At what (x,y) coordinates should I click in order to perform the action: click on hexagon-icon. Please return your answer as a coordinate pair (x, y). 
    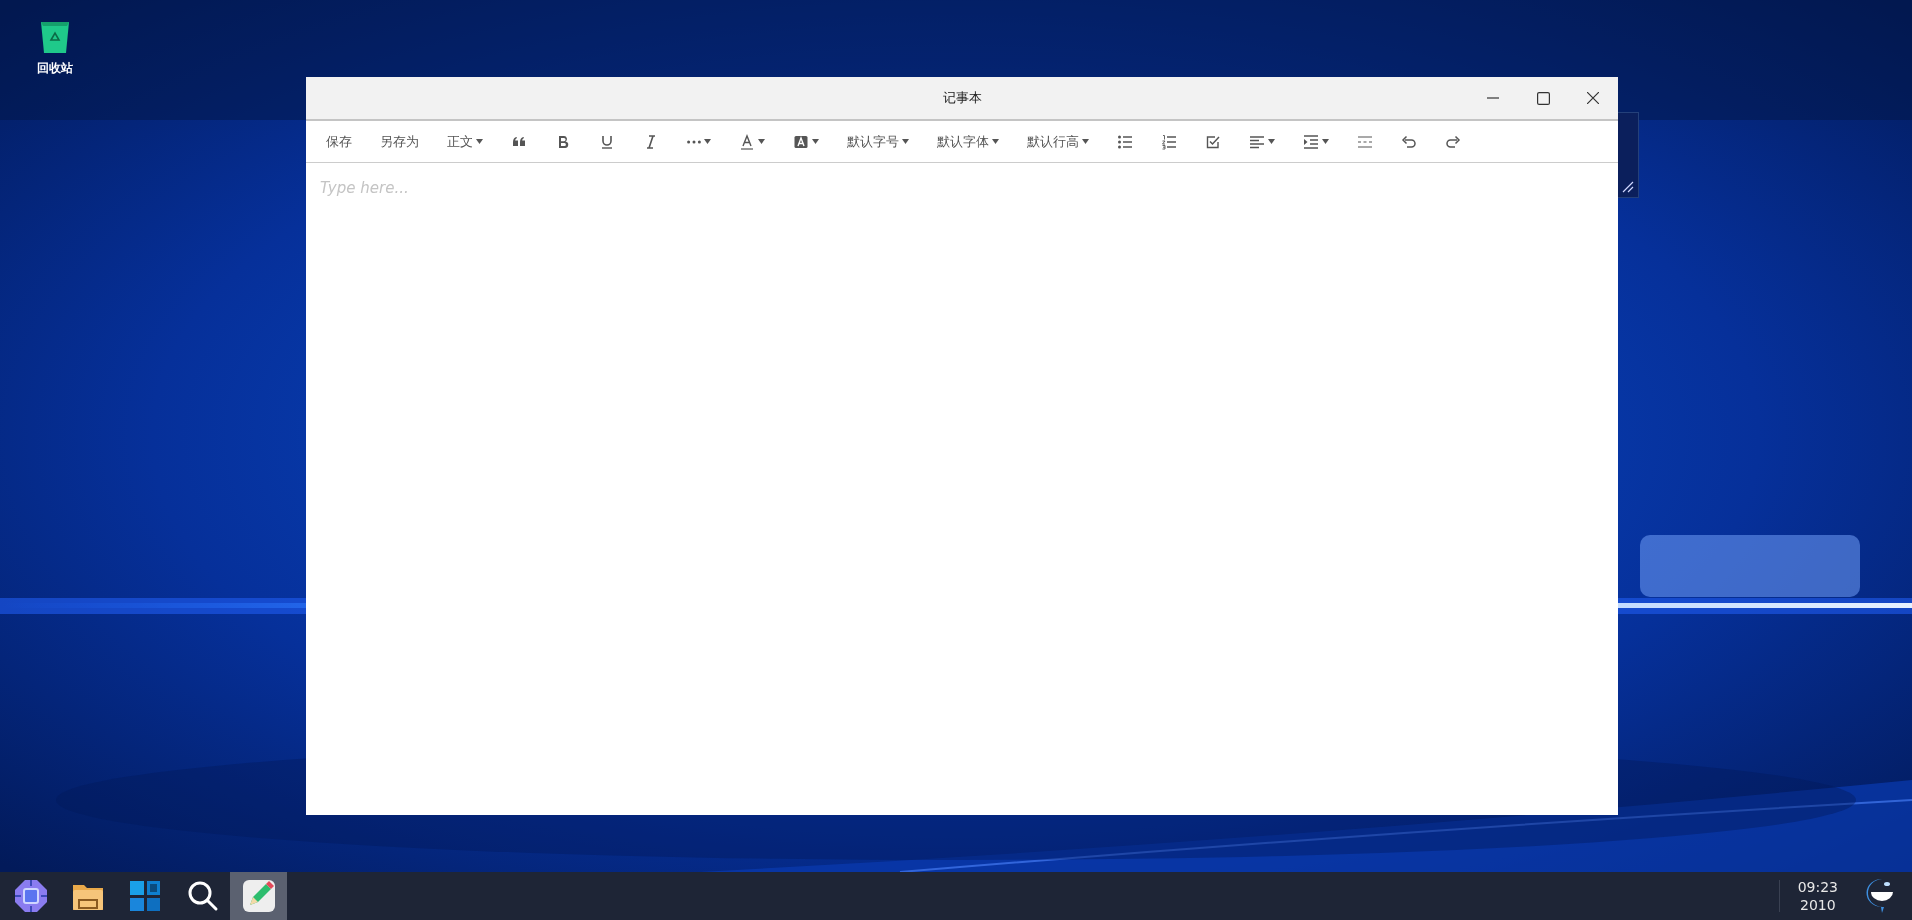
    Looking at the image, I should click on (30, 896).